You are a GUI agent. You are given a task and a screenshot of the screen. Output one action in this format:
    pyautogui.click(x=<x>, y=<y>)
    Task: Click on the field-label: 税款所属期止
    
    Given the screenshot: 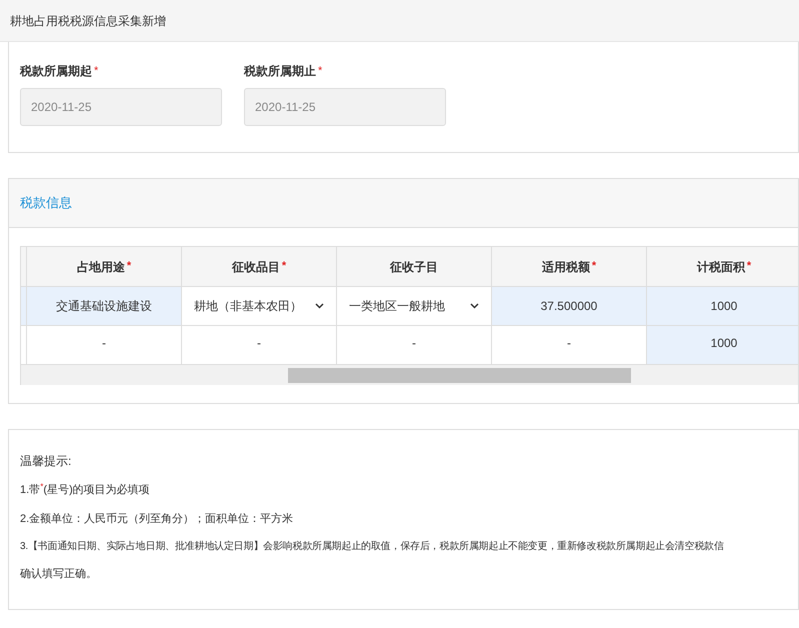 What is the action you would take?
    pyautogui.click(x=280, y=71)
    